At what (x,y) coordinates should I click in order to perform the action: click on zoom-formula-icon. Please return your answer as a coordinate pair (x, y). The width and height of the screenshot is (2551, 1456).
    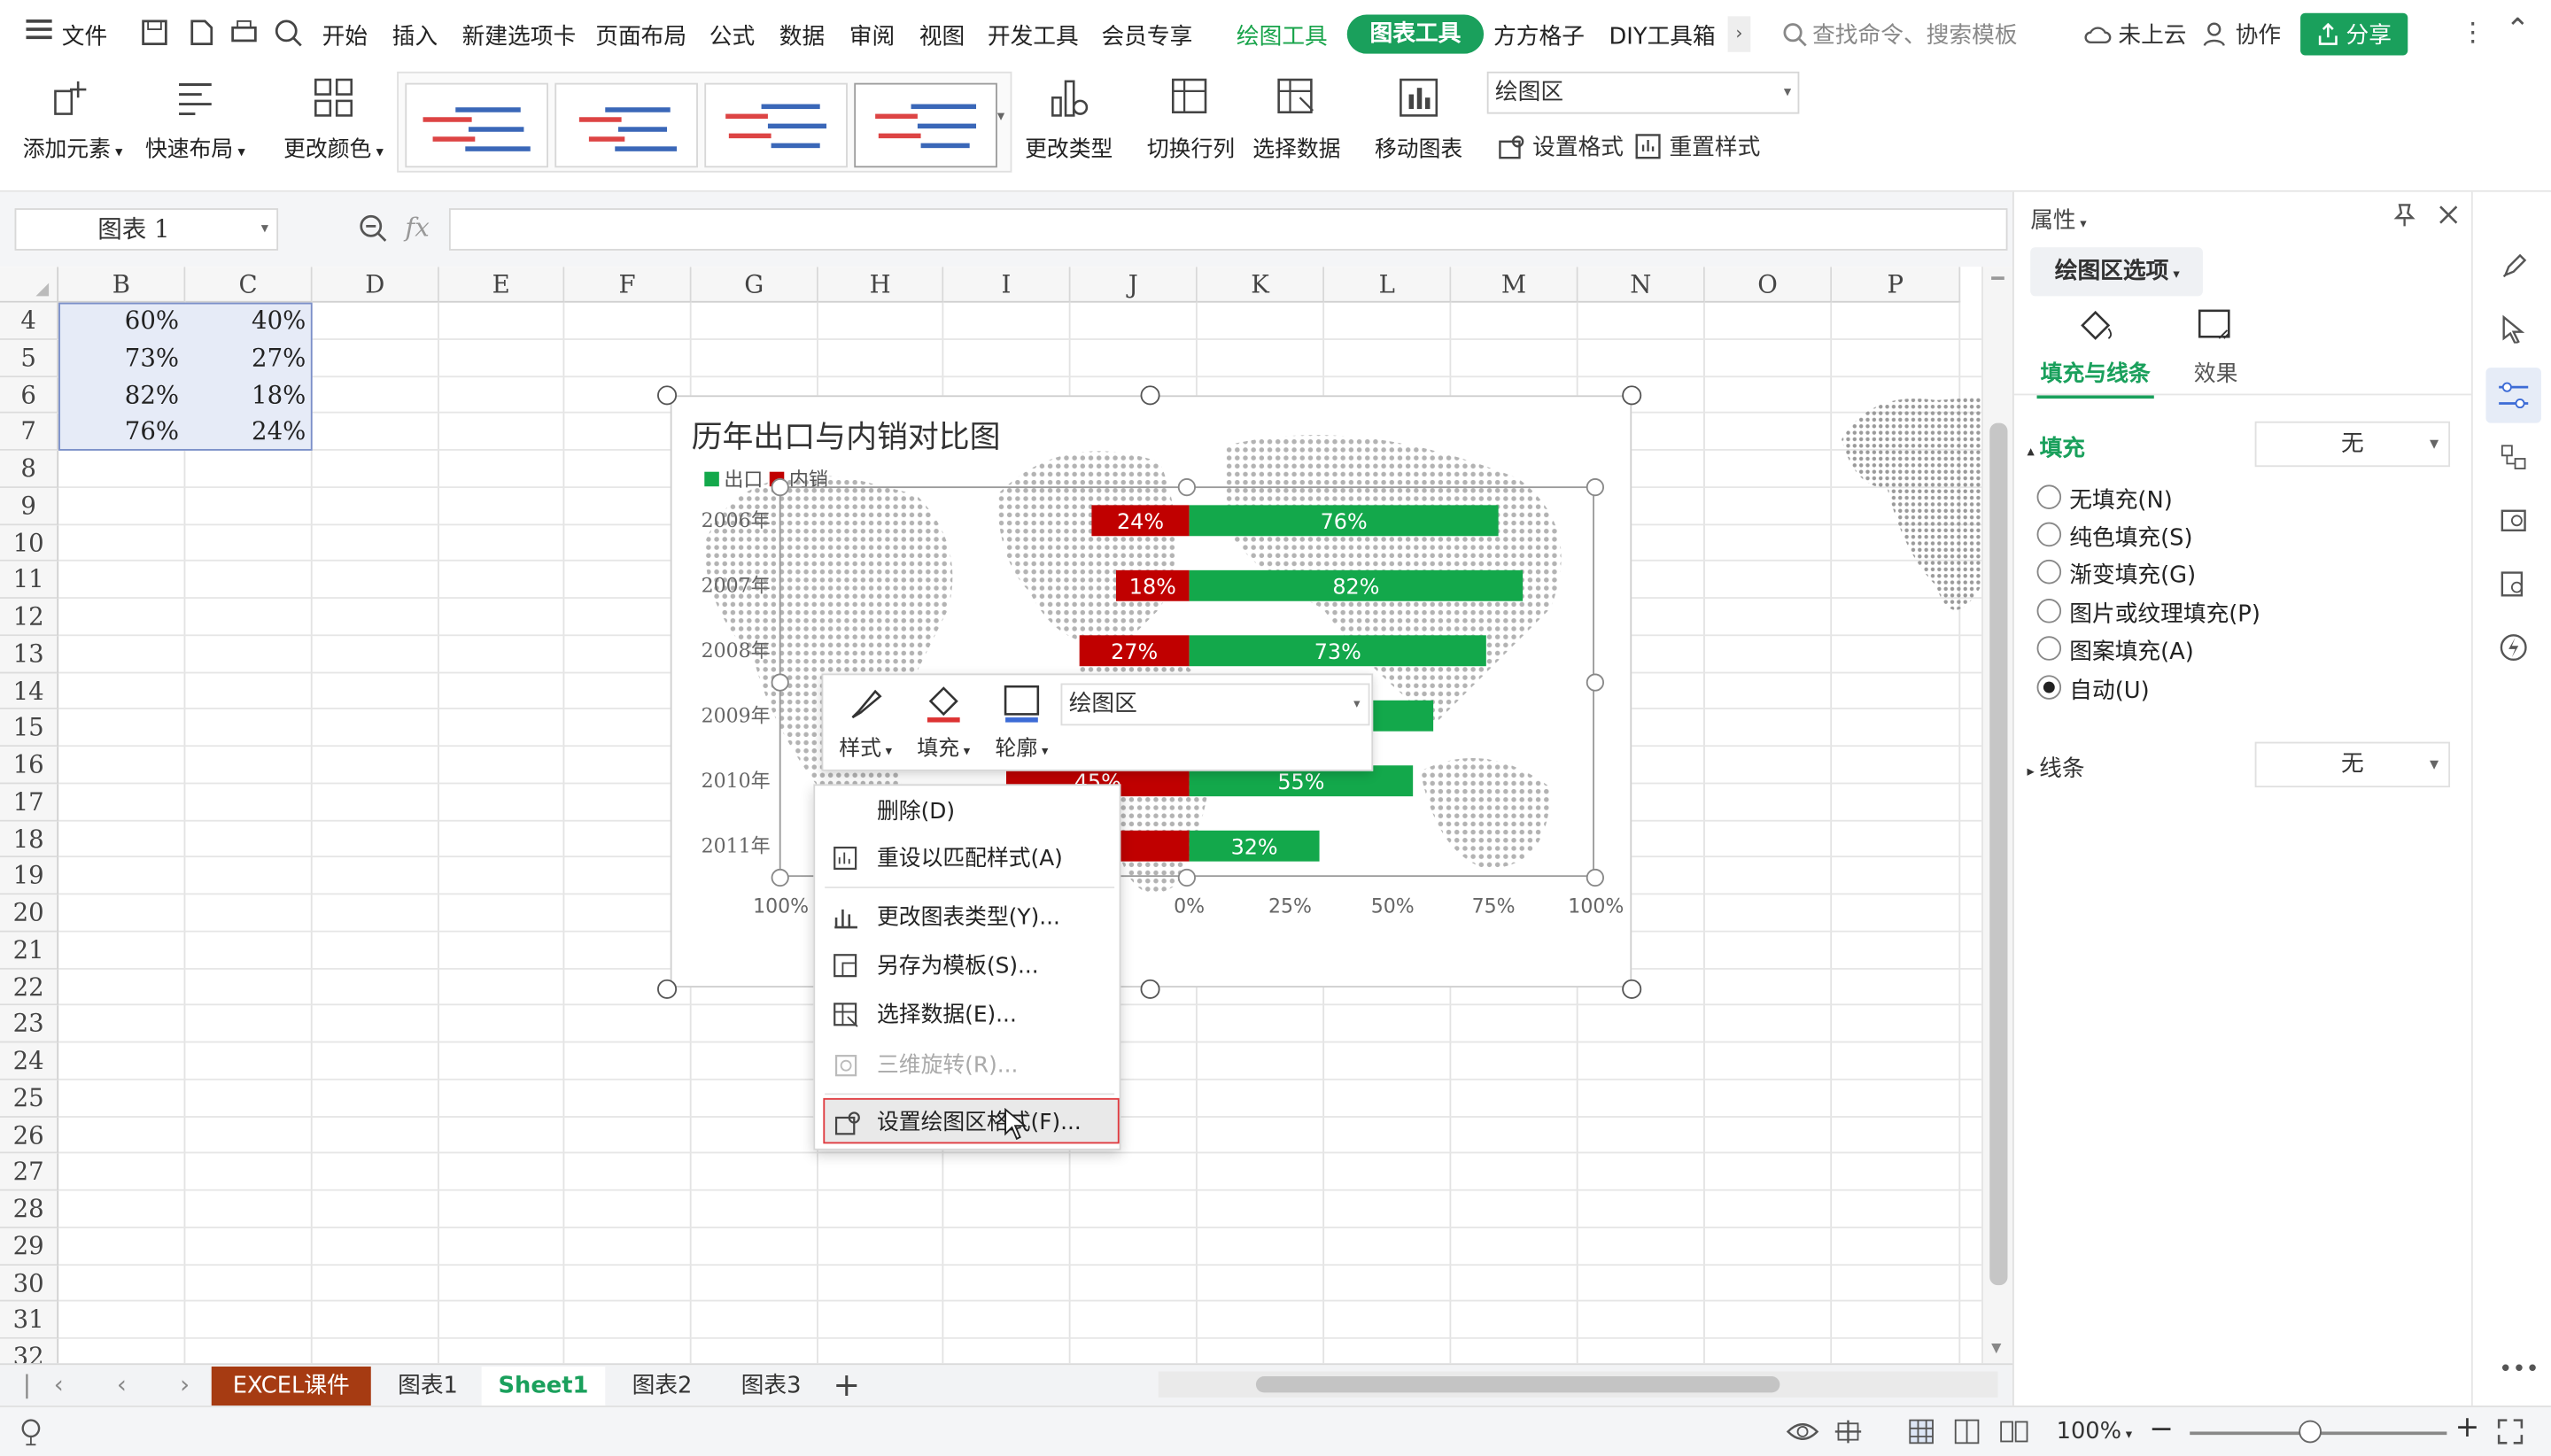
    Looking at the image, I should click on (372, 231).